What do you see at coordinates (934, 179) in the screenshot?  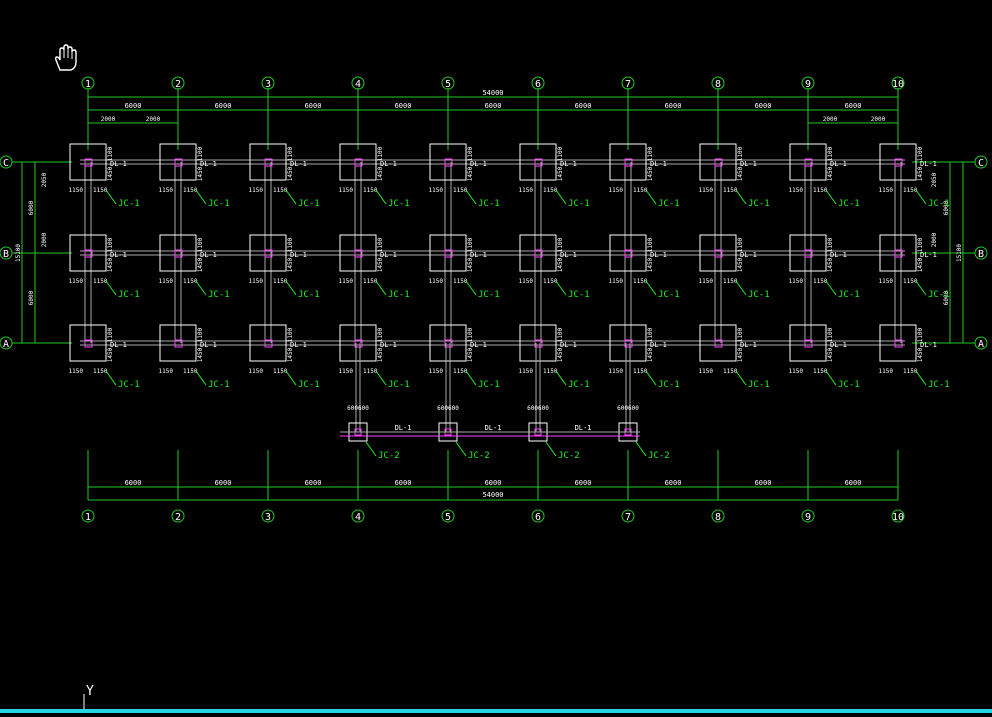 I see `dimension-text-sub-vert: 2050` at bounding box center [934, 179].